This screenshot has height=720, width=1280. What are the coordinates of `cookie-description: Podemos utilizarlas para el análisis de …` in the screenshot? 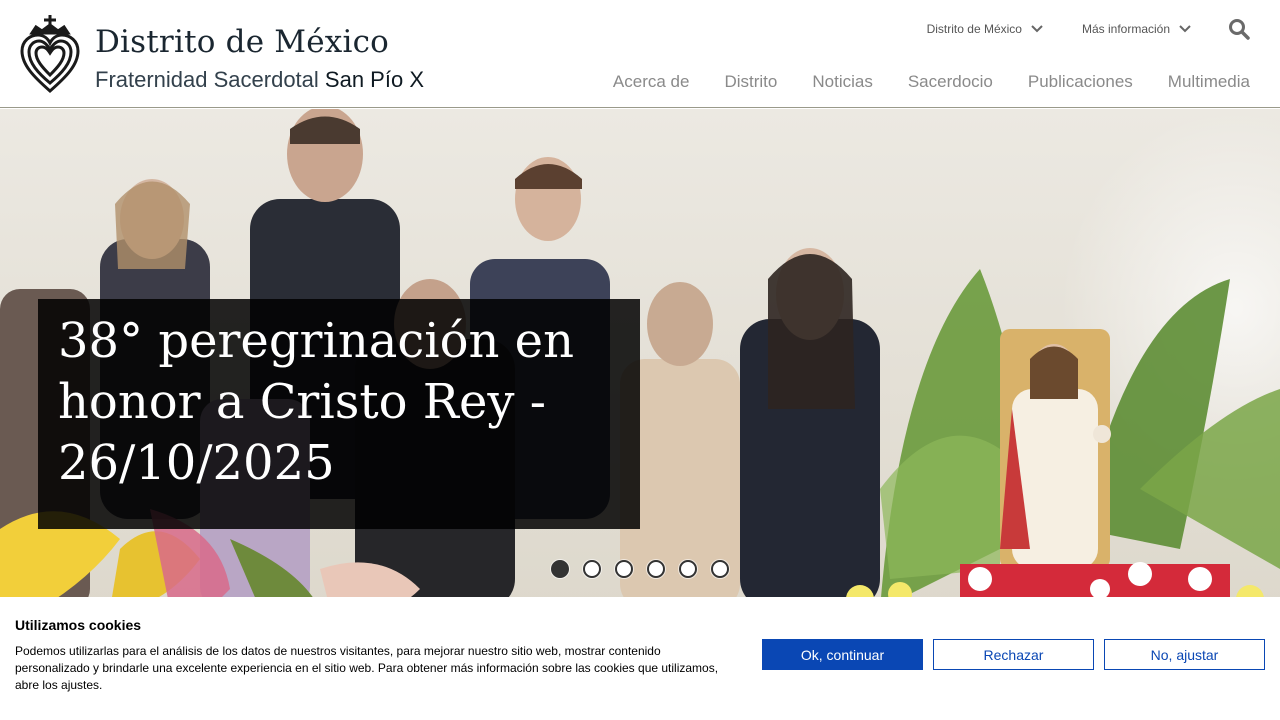 It's located at (367, 668).